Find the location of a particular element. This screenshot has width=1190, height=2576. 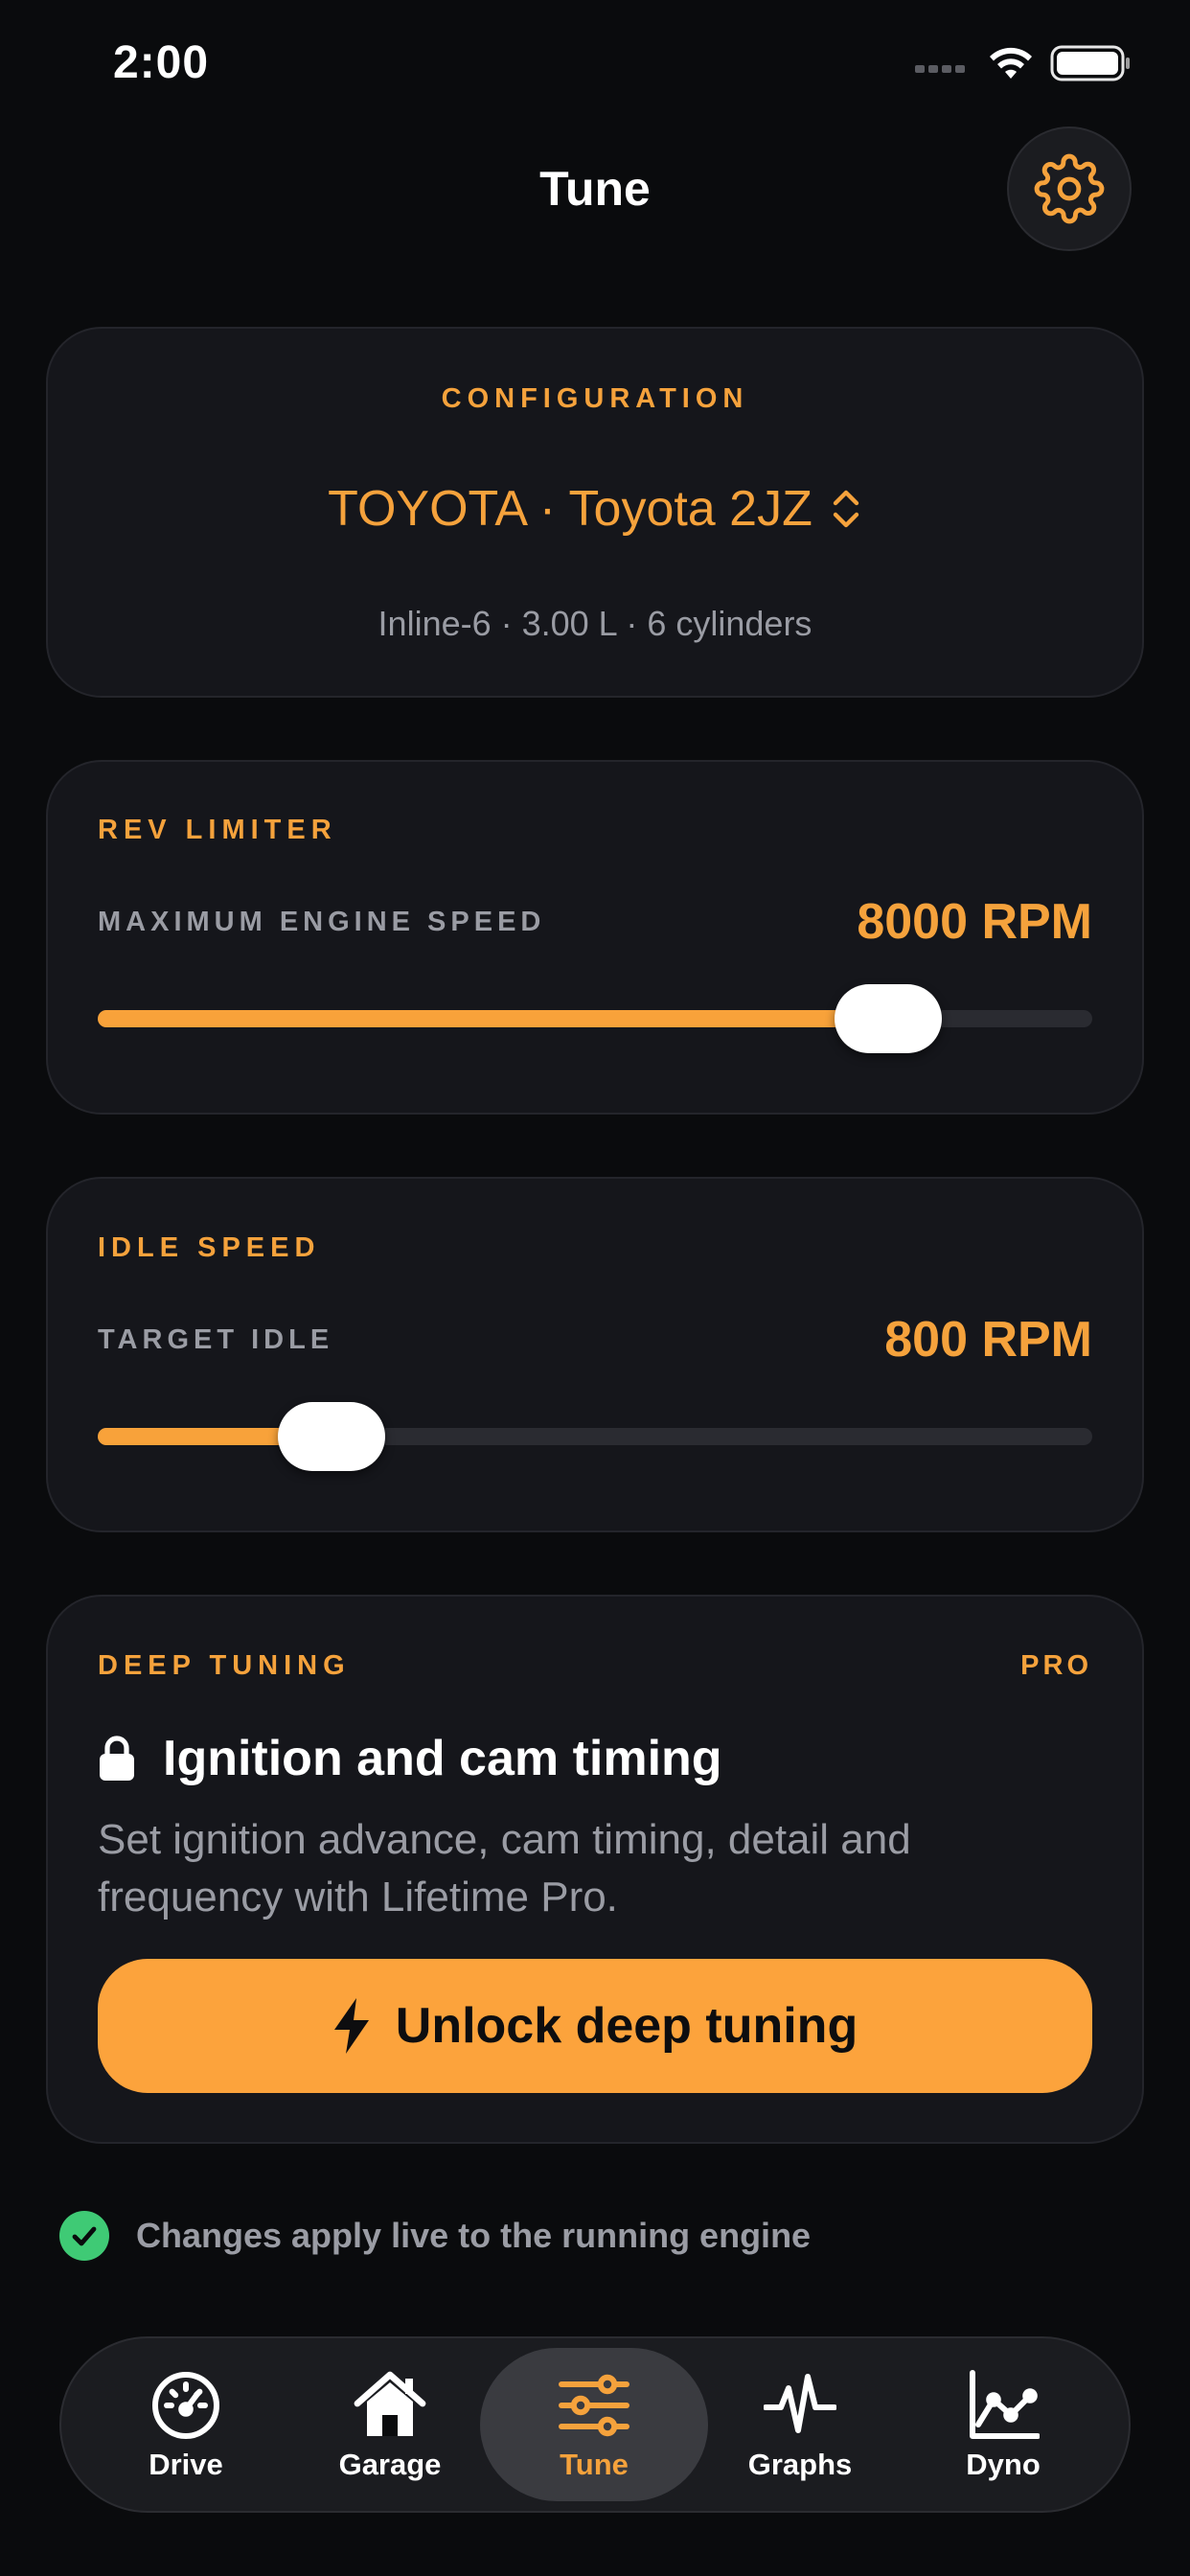

tab-tune: Tune is located at coordinates (594, 2424).